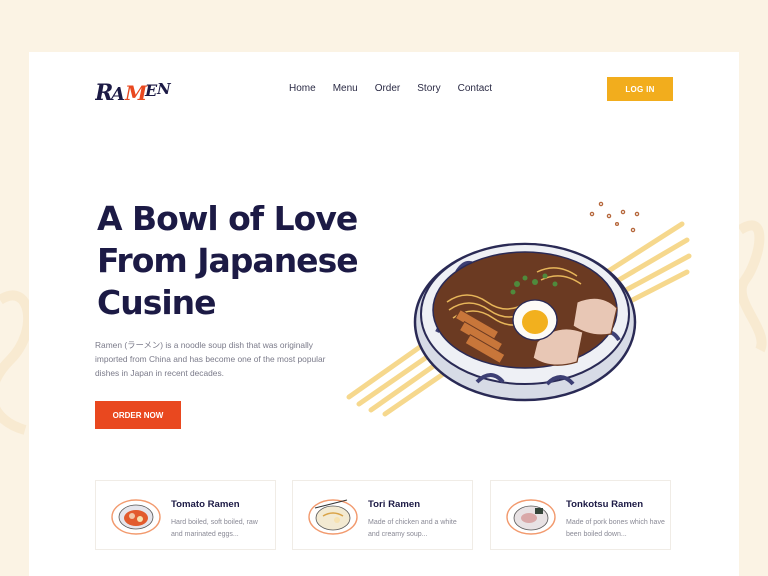 The image size is (768, 576). Describe the element at coordinates (138, 415) in the screenshot. I see `order-now-button: ORDER NOW` at that location.